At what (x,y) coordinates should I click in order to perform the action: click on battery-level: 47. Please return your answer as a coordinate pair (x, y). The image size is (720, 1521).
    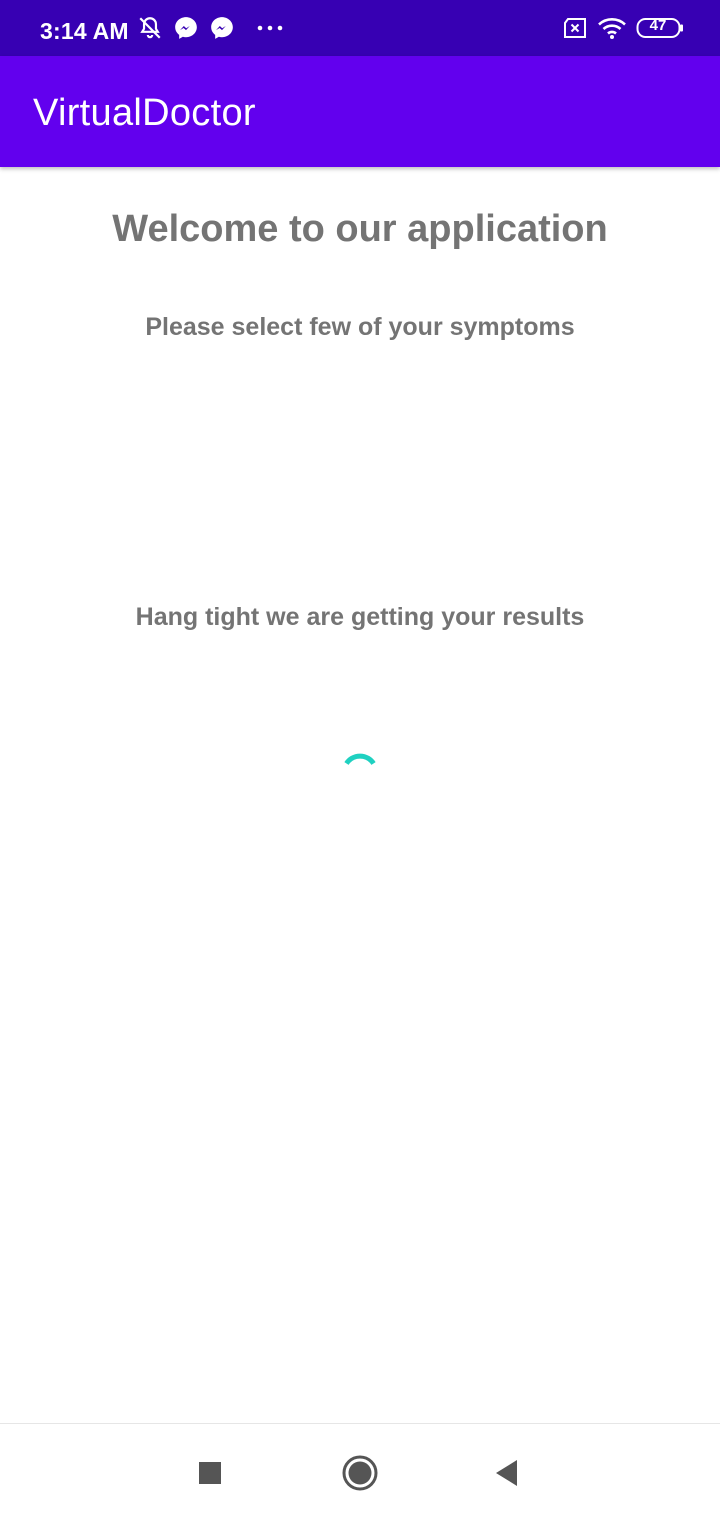
    Looking at the image, I should click on (658, 25).